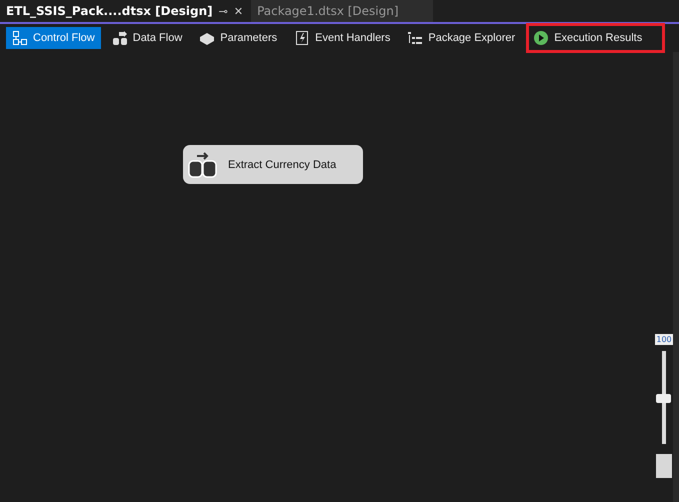 The image size is (679, 502). What do you see at coordinates (207, 38) in the screenshot?
I see `box-icon` at bounding box center [207, 38].